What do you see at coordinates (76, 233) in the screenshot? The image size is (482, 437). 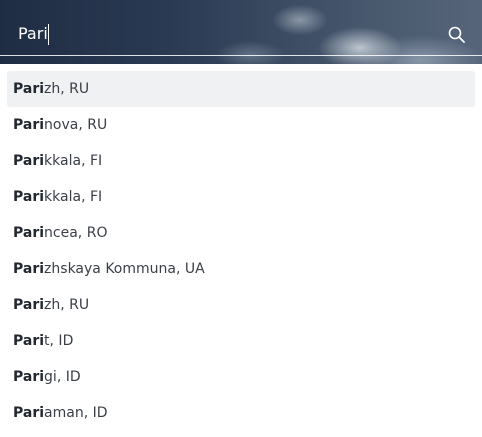 I see `result-rest: ncea, RO` at bounding box center [76, 233].